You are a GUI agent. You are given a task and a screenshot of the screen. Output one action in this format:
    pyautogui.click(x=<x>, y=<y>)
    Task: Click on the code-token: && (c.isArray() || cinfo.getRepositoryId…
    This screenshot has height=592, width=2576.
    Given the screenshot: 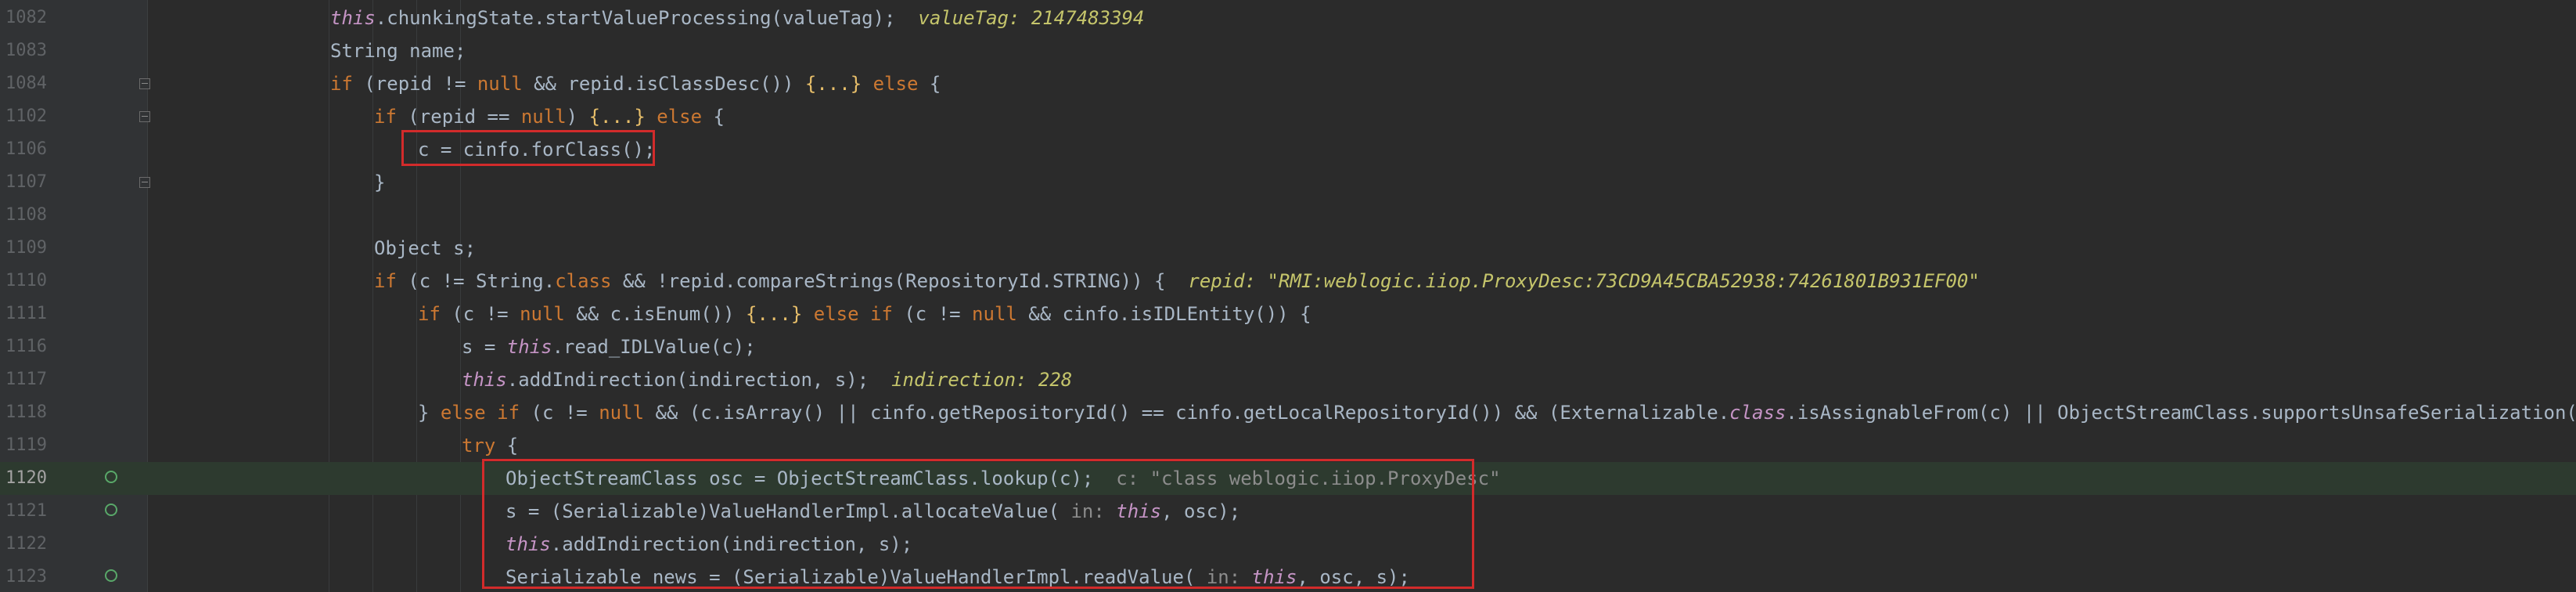 What is the action you would take?
    pyautogui.click(x=1187, y=413)
    